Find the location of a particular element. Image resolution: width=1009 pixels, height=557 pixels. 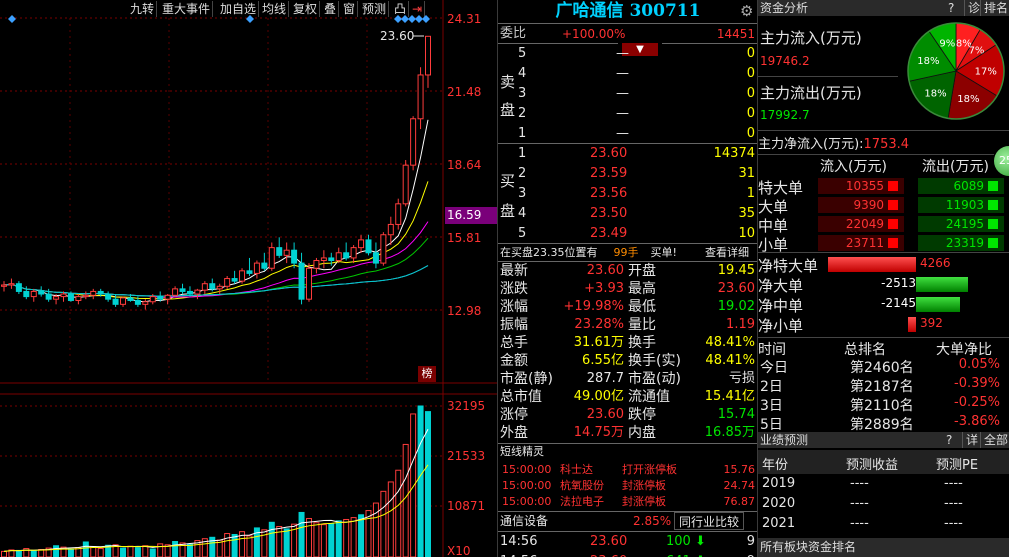

stat-label: 最低 is located at coordinates (642, 307).